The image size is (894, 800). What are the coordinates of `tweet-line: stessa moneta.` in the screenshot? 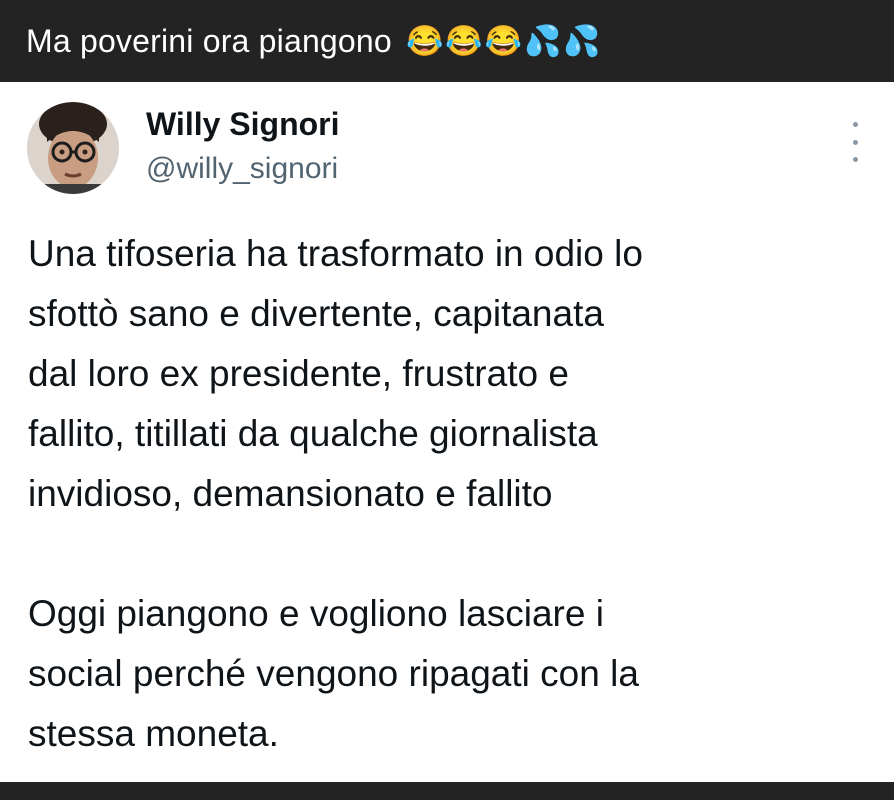 It's located at (153, 733).